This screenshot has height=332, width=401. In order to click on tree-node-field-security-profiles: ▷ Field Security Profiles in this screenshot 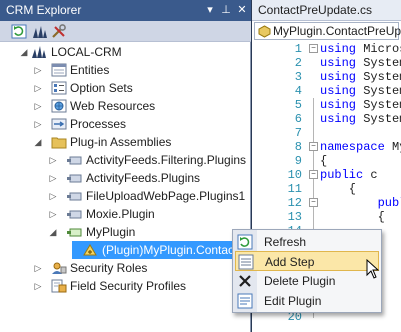, I will do `click(125, 286)`.